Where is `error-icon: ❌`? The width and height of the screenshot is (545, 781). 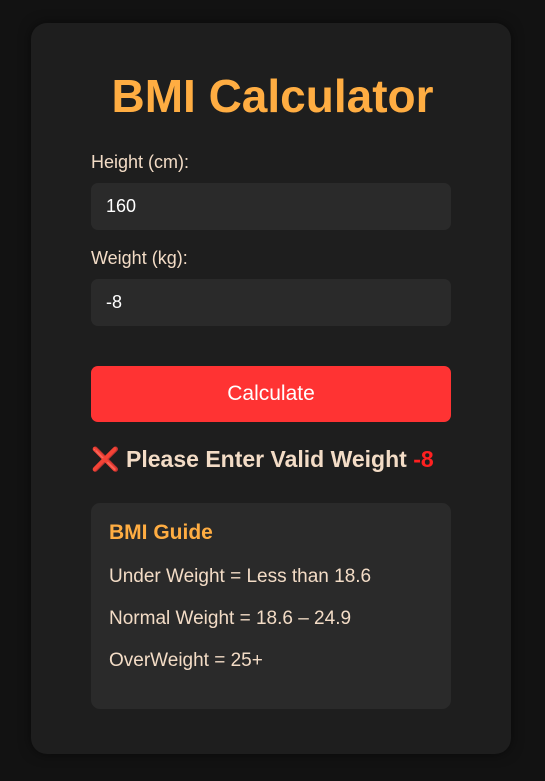
error-icon: ❌ is located at coordinates (105, 459).